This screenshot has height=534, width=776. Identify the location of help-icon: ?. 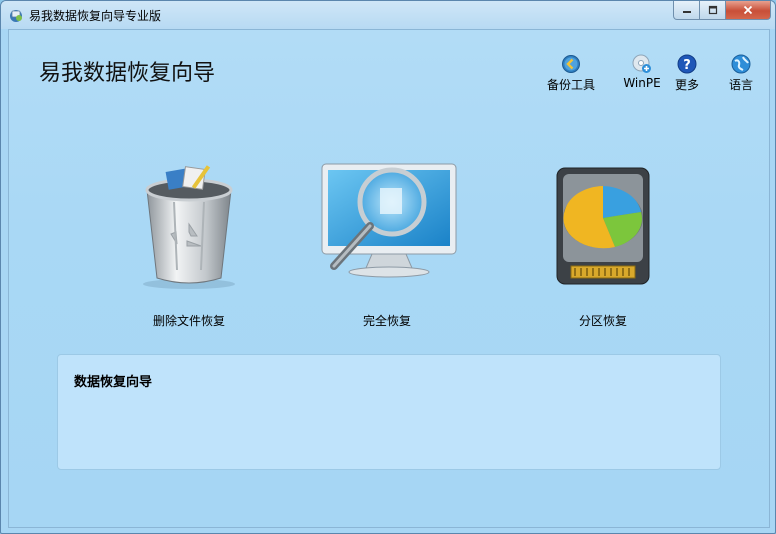
(687, 64).